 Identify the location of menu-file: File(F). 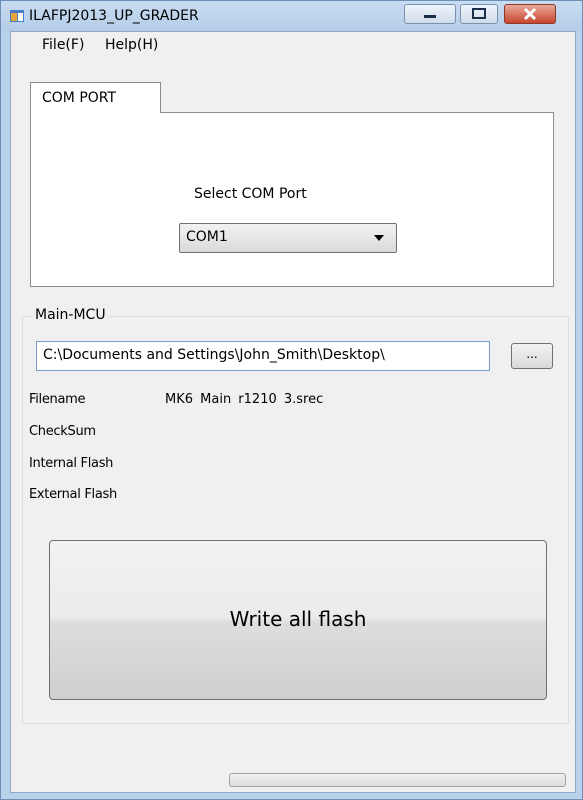
(63, 45).